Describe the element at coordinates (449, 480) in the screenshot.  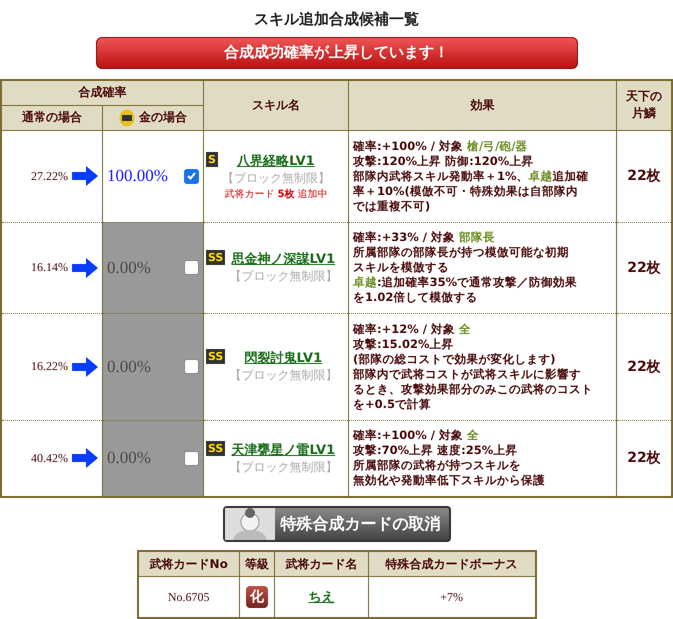
I see `effect-text: 無効化や発動率低下スキルから保護` at that location.